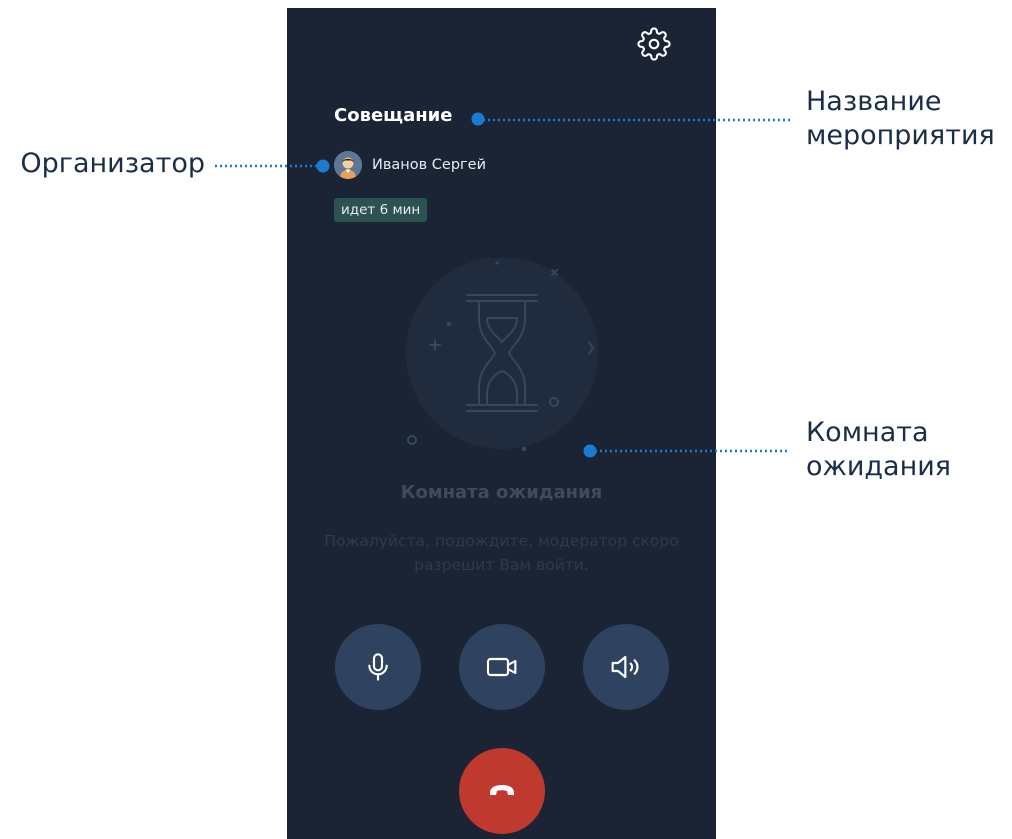  I want to click on speaker-icon, so click(625, 667).